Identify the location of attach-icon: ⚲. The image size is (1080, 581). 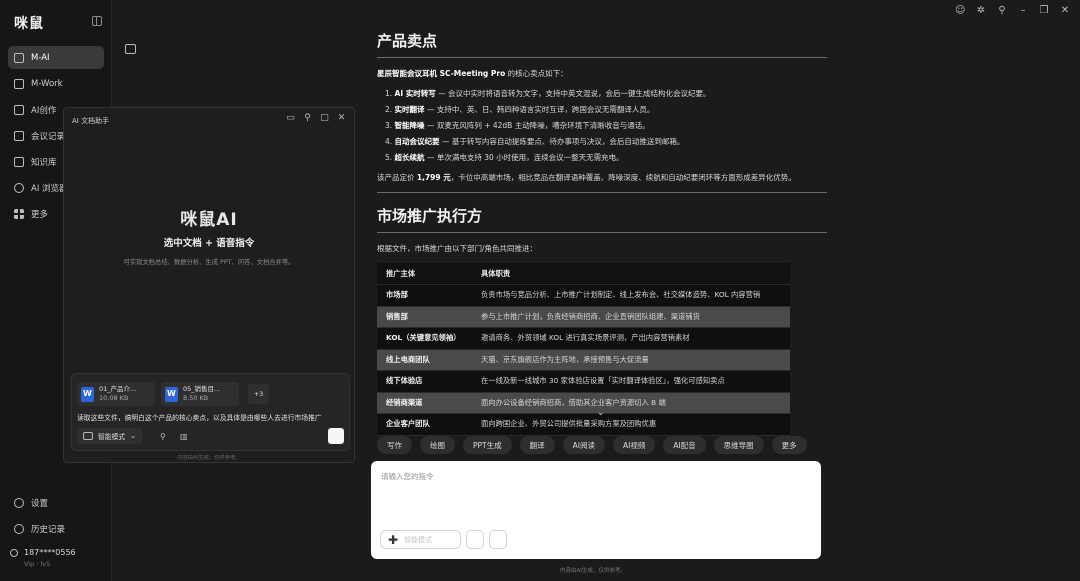
(163, 436).